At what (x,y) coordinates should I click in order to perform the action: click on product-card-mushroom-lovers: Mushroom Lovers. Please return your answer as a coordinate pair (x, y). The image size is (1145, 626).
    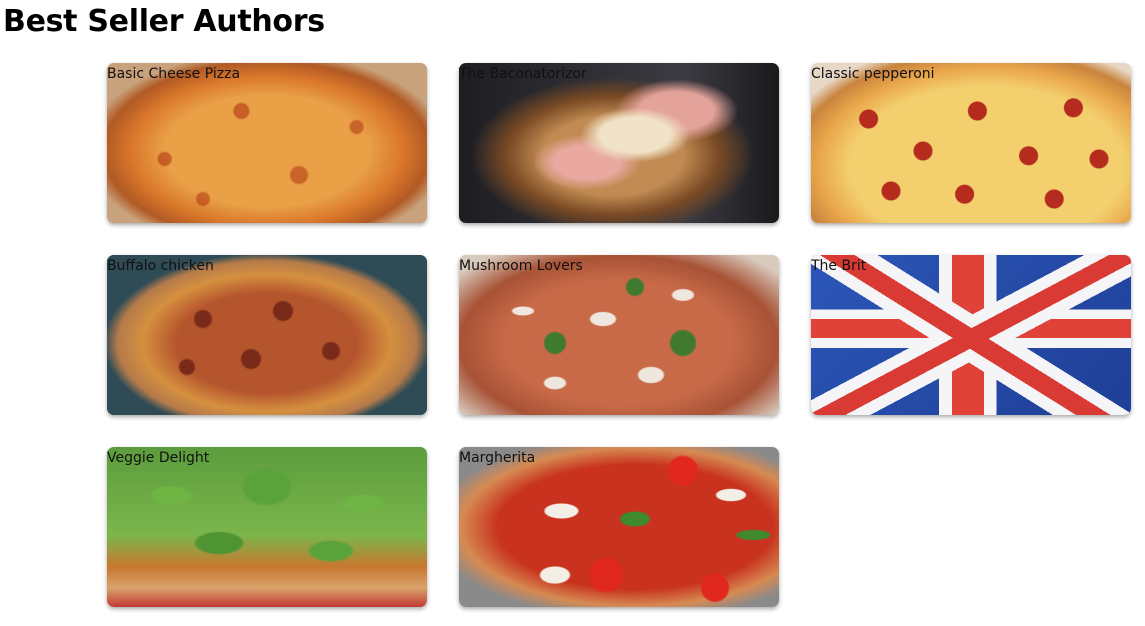
    Looking at the image, I should click on (619, 335).